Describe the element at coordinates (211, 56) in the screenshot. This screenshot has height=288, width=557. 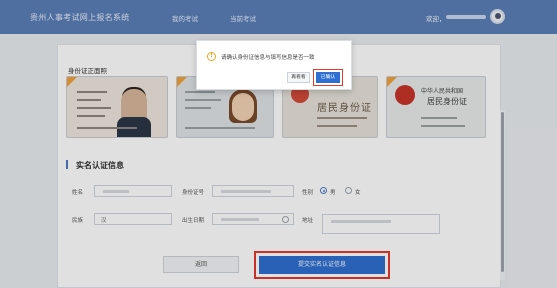
I see `warning-icon: !` at that location.